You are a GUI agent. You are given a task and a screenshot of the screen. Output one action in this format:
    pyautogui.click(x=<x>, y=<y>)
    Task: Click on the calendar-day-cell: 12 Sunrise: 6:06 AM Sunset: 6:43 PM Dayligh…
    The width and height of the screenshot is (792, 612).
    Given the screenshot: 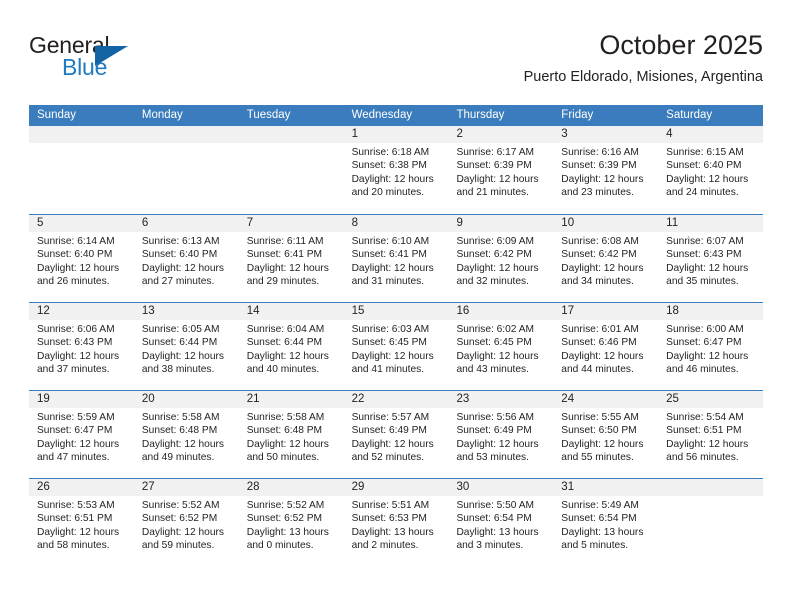 What is the action you would take?
    pyautogui.click(x=81, y=346)
    